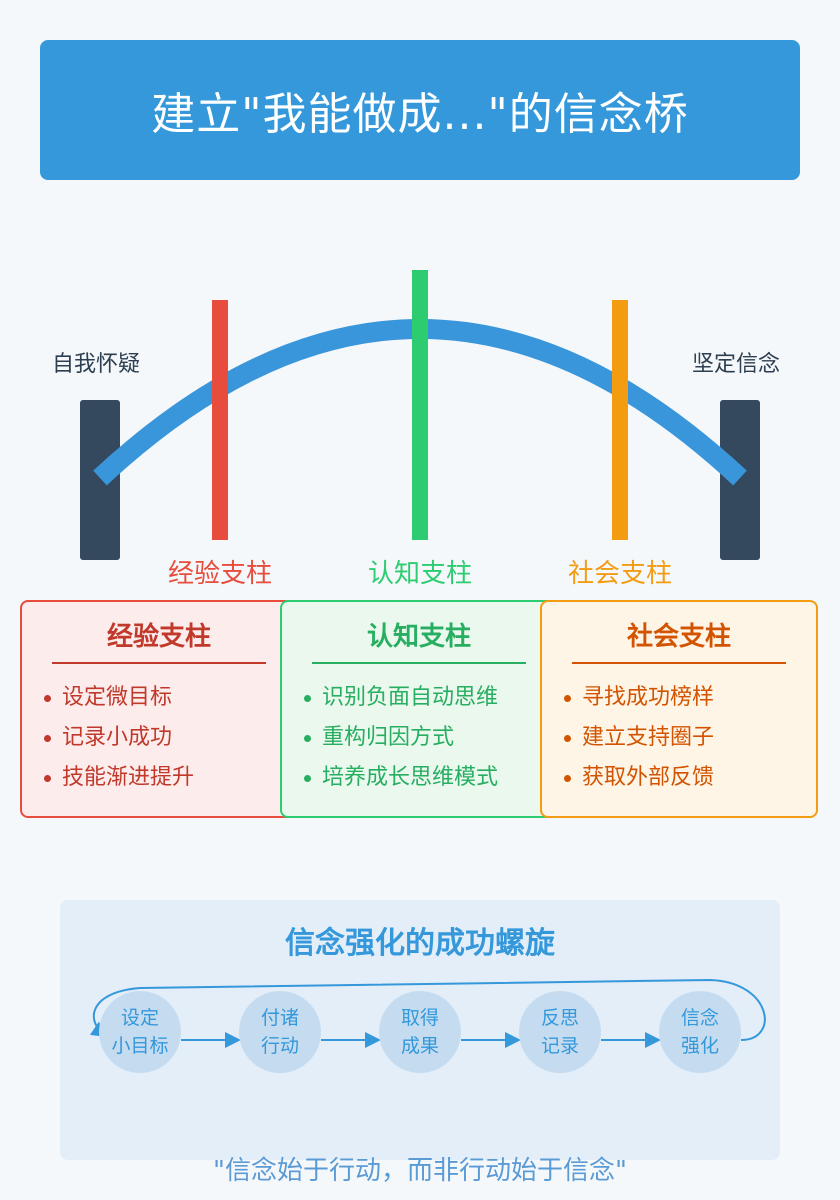 Image resolution: width=840 pixels, height=1200 pixels. Describe the element at coordinates (119, 698) in the screenshot. I see `list-item: 设定微目标` at that location.